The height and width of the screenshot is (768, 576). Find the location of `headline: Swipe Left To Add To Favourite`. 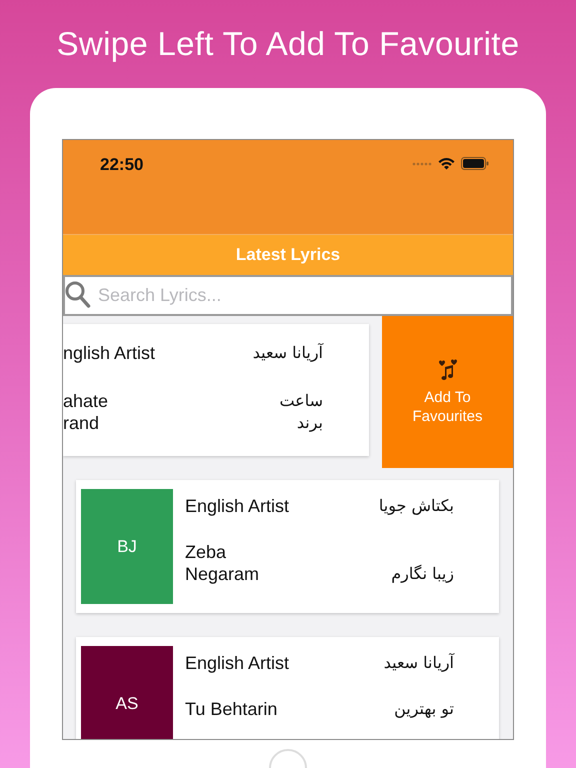

headline: Swipe Left To Add To Favourite is located at coordinates (288, 44).